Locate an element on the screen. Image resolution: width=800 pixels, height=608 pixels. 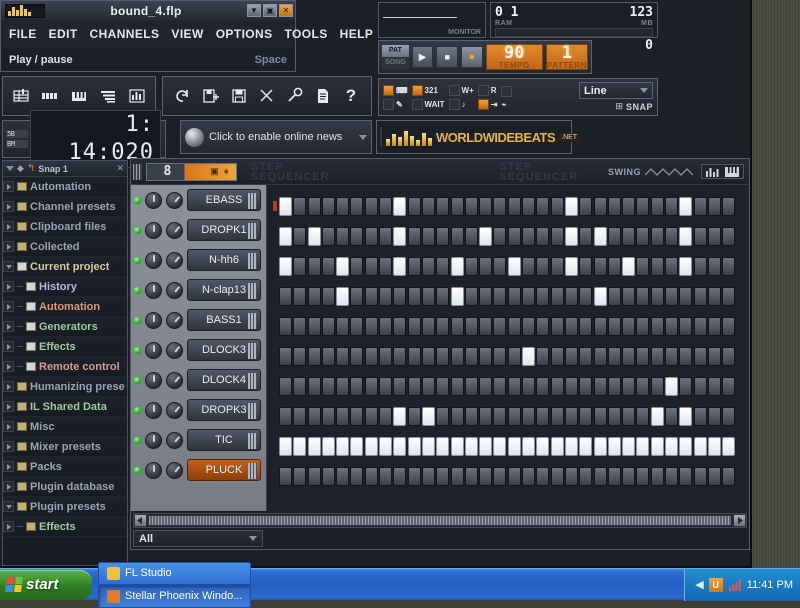
piano-roll-icon is located at coordinates (79, 96).